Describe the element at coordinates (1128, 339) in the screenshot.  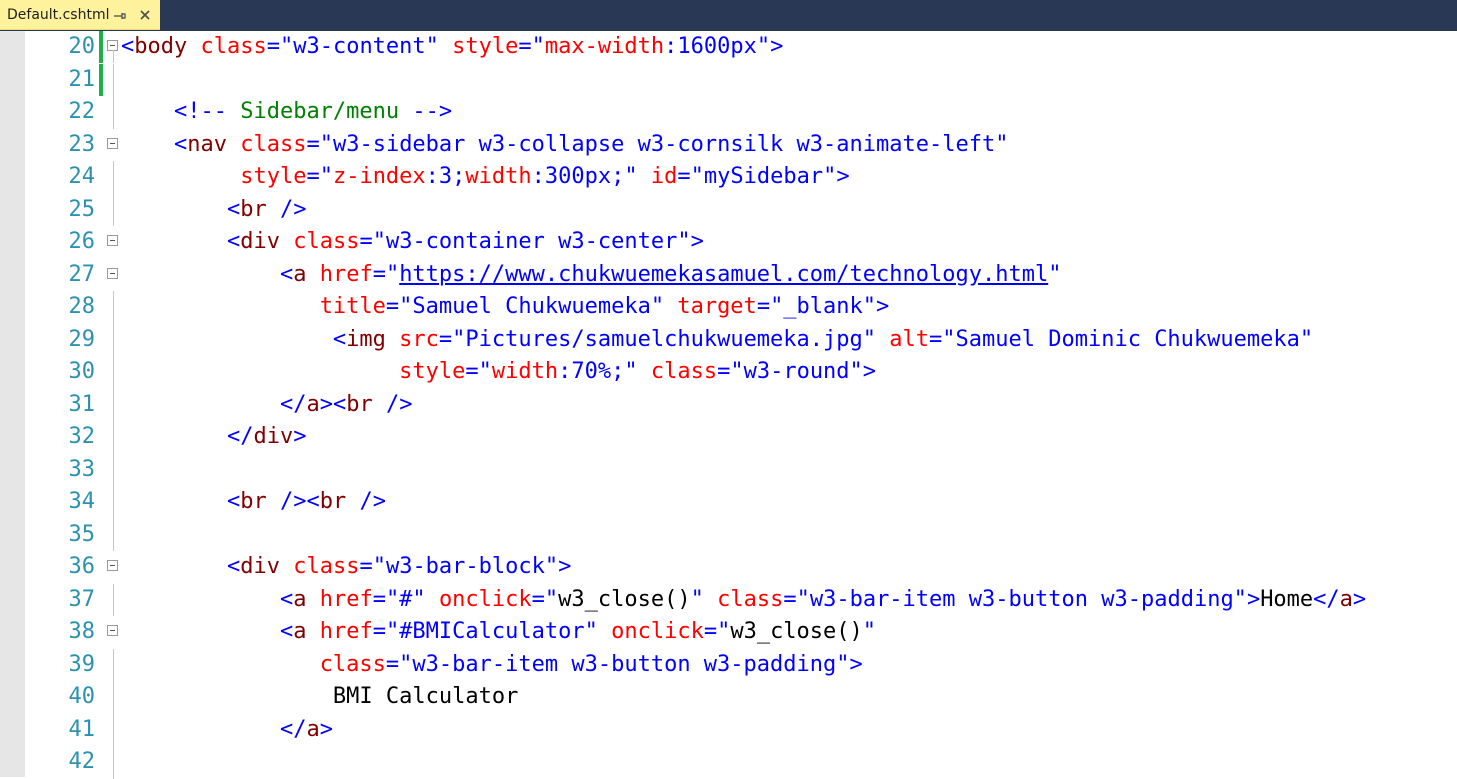
I see `code-token: "Samuel Dominic Chukwuemeka"` at that location.